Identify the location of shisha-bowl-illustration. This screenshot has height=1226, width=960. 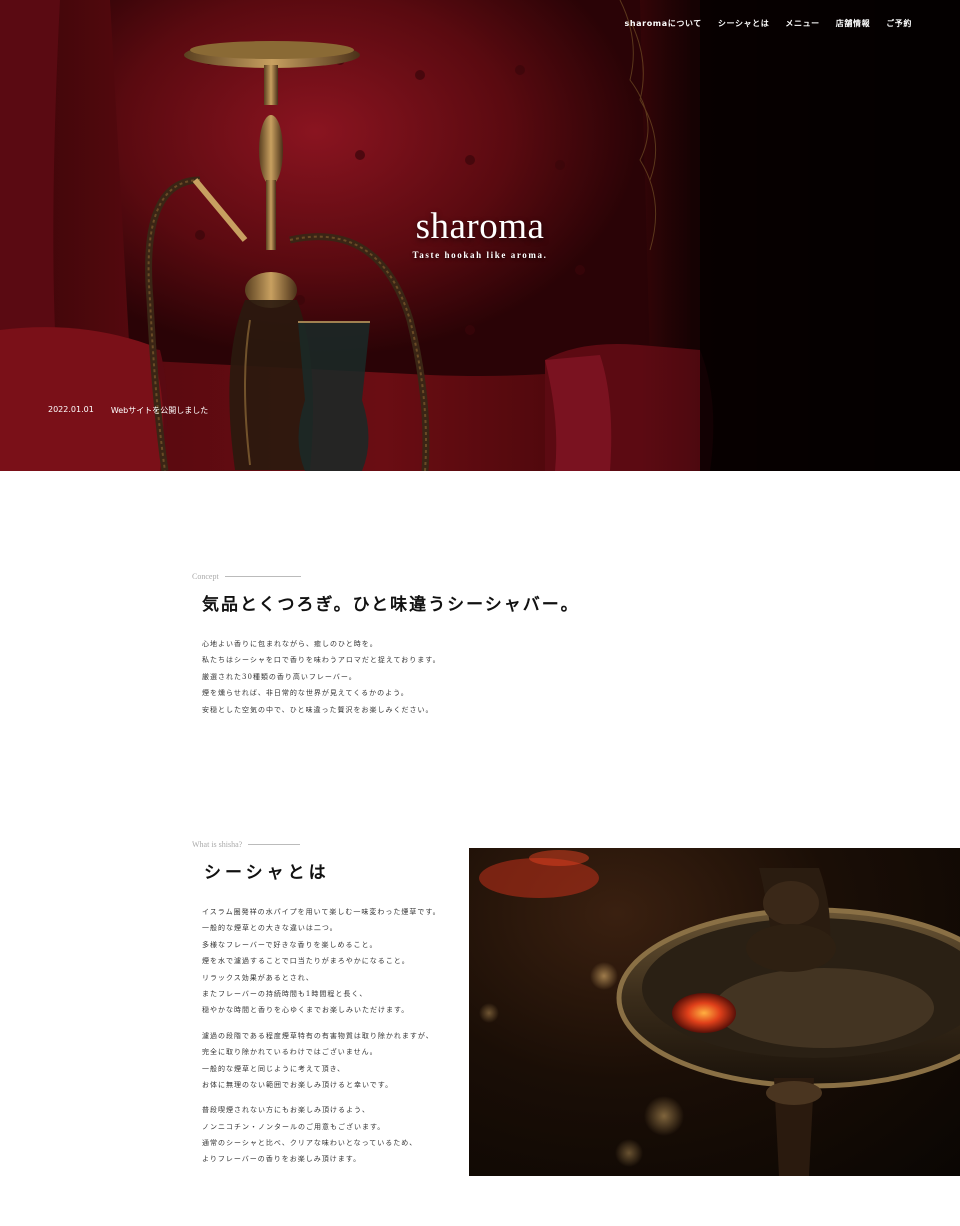
(719, 1013).